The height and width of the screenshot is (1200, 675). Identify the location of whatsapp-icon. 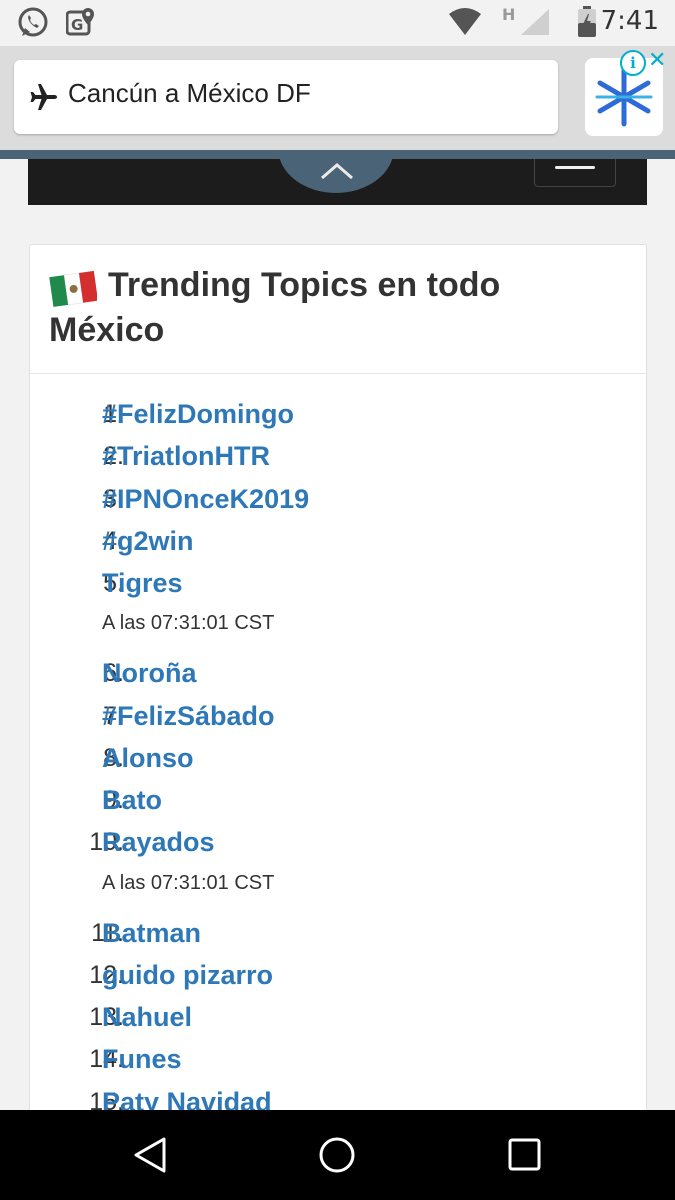
(33, 25).